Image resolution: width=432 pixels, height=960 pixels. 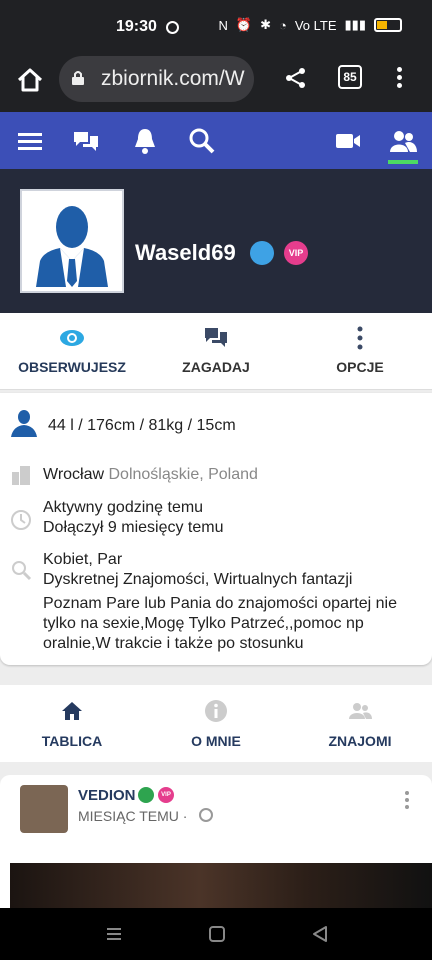 I want to click on browser-toolbar: zbiornik.com/W 85, so click(x=216, y=84).